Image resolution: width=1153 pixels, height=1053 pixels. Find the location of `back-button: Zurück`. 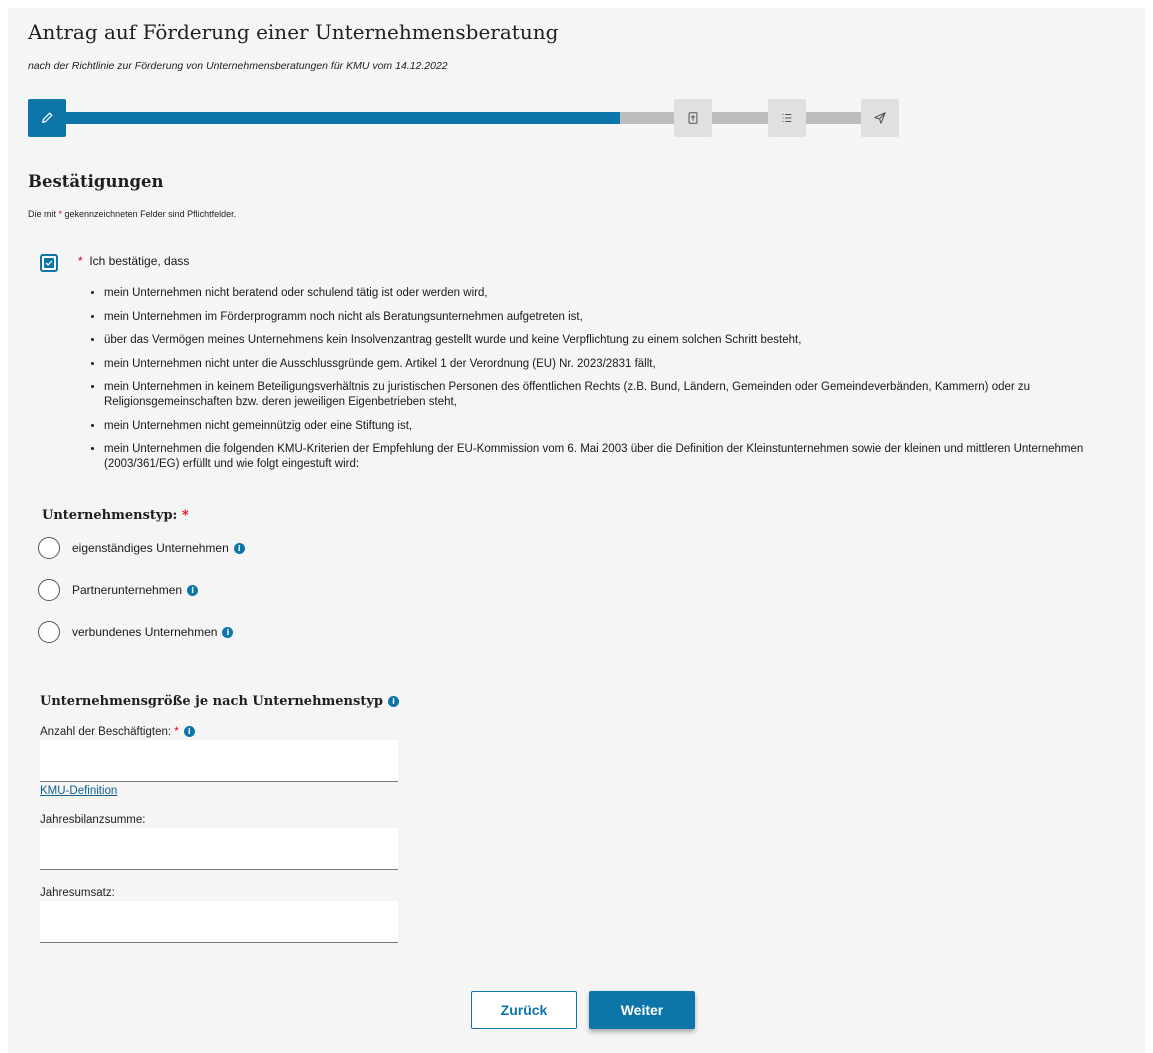

back-button: Zurück is located at coordinates (524, 1010).